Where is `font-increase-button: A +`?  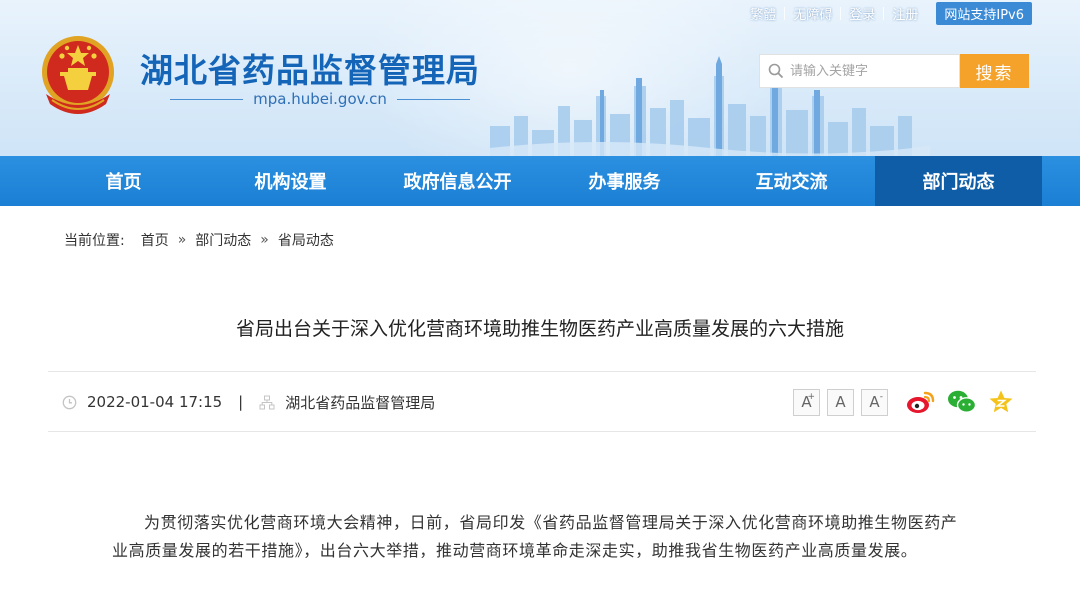 font-increase-button: A + is located at coordinates (806, 402).